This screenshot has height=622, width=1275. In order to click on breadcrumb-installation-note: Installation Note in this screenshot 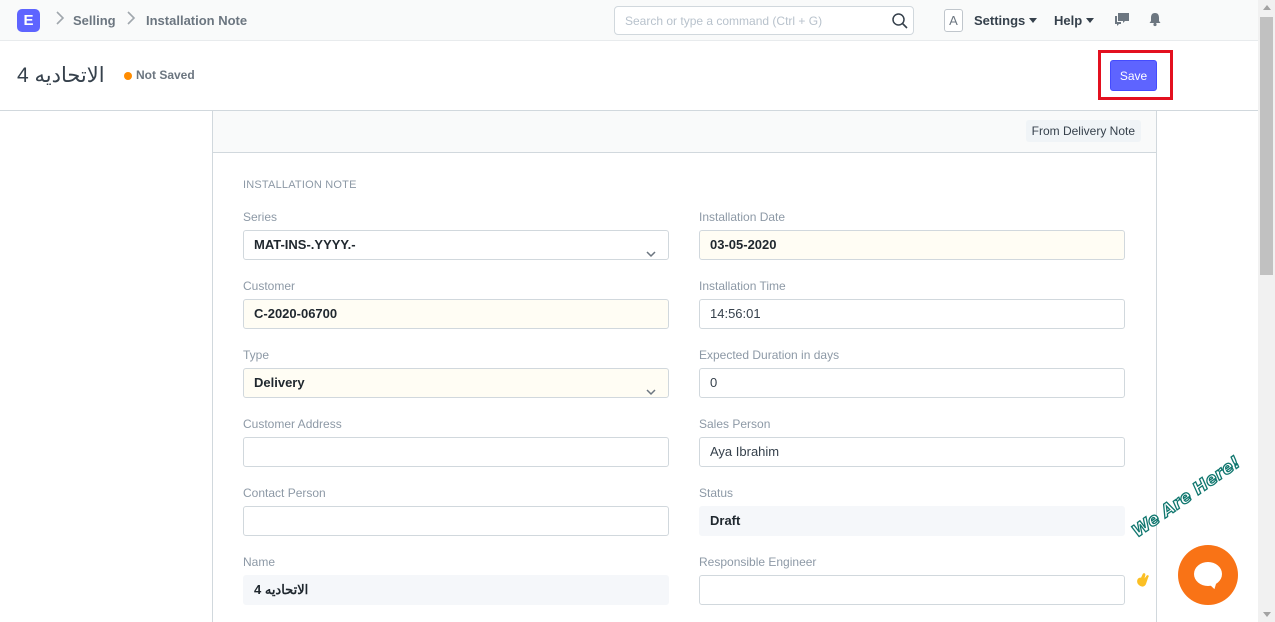, I will do `click(196, 20)`.